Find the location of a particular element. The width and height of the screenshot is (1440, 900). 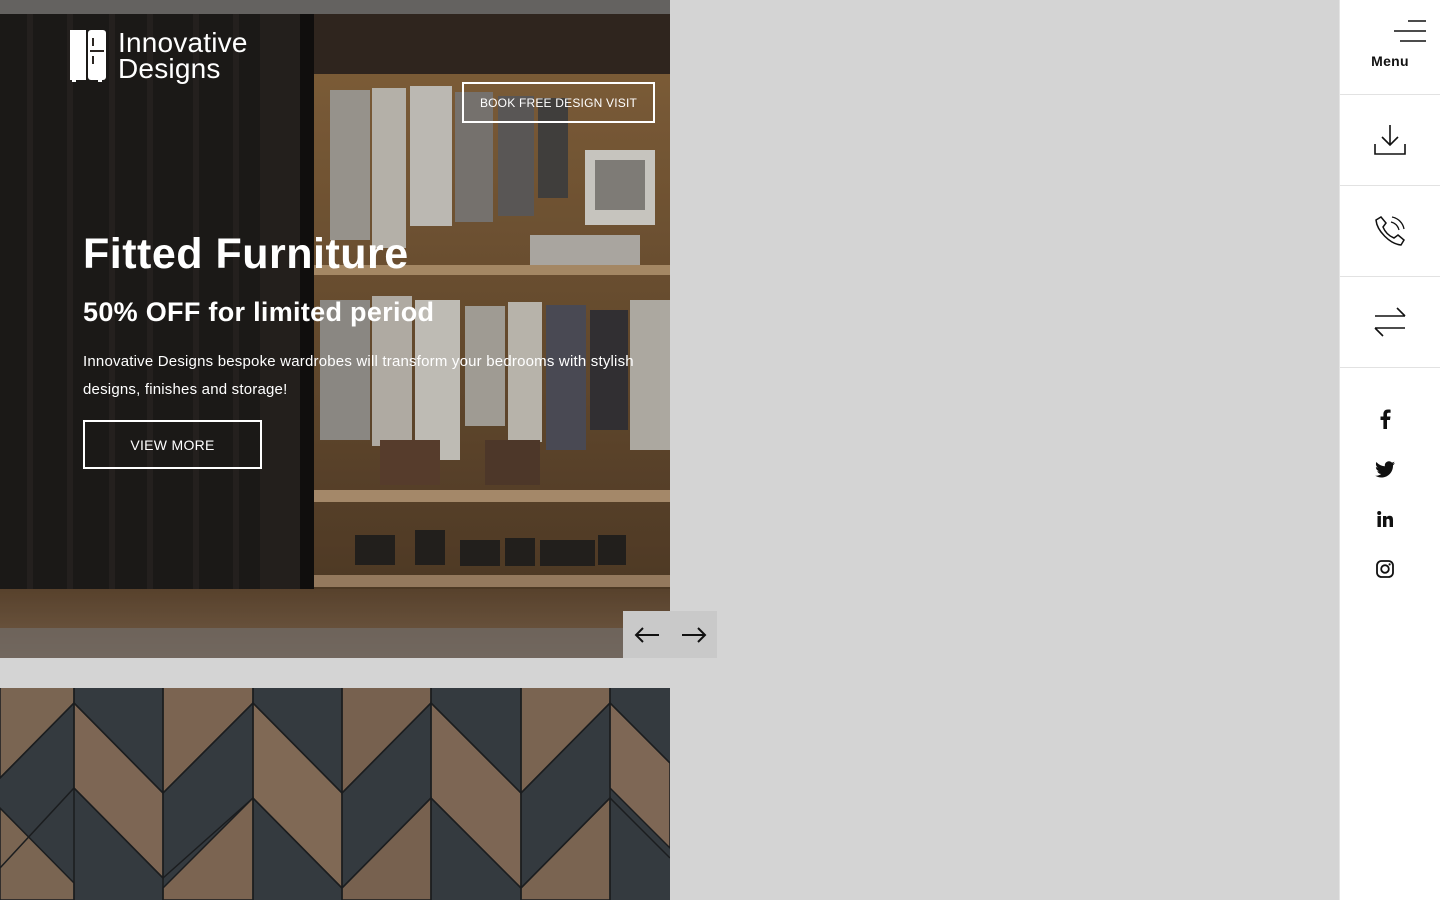

slider-navigation is located at coordinates (670, 634).